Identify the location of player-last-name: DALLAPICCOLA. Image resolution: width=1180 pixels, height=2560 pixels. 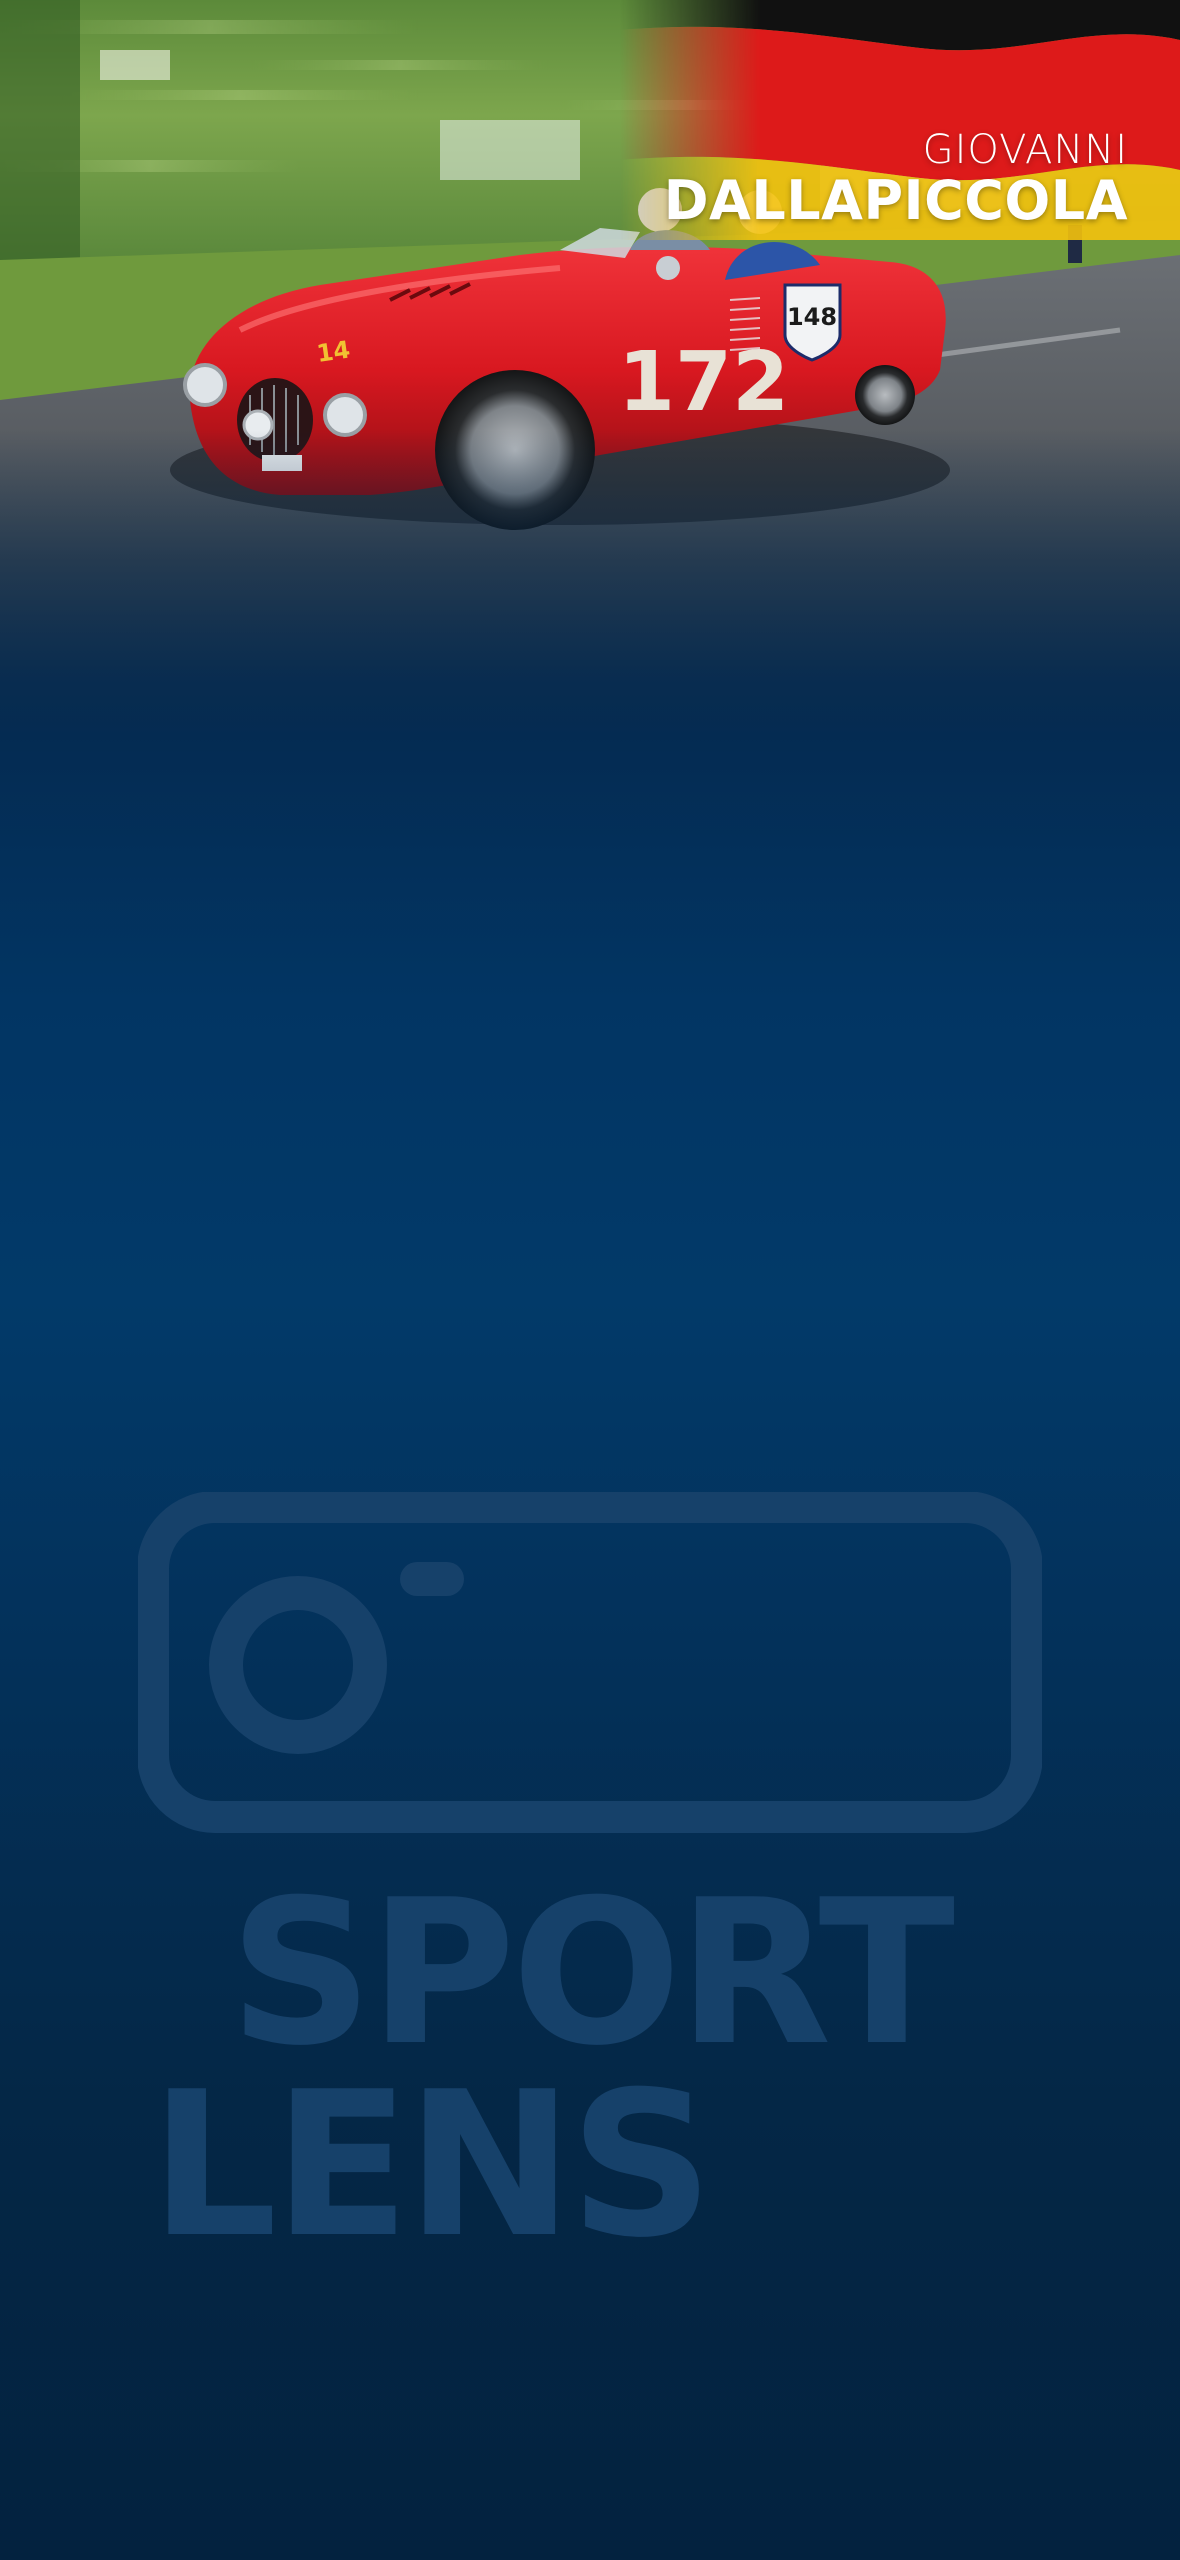
(895, 200).